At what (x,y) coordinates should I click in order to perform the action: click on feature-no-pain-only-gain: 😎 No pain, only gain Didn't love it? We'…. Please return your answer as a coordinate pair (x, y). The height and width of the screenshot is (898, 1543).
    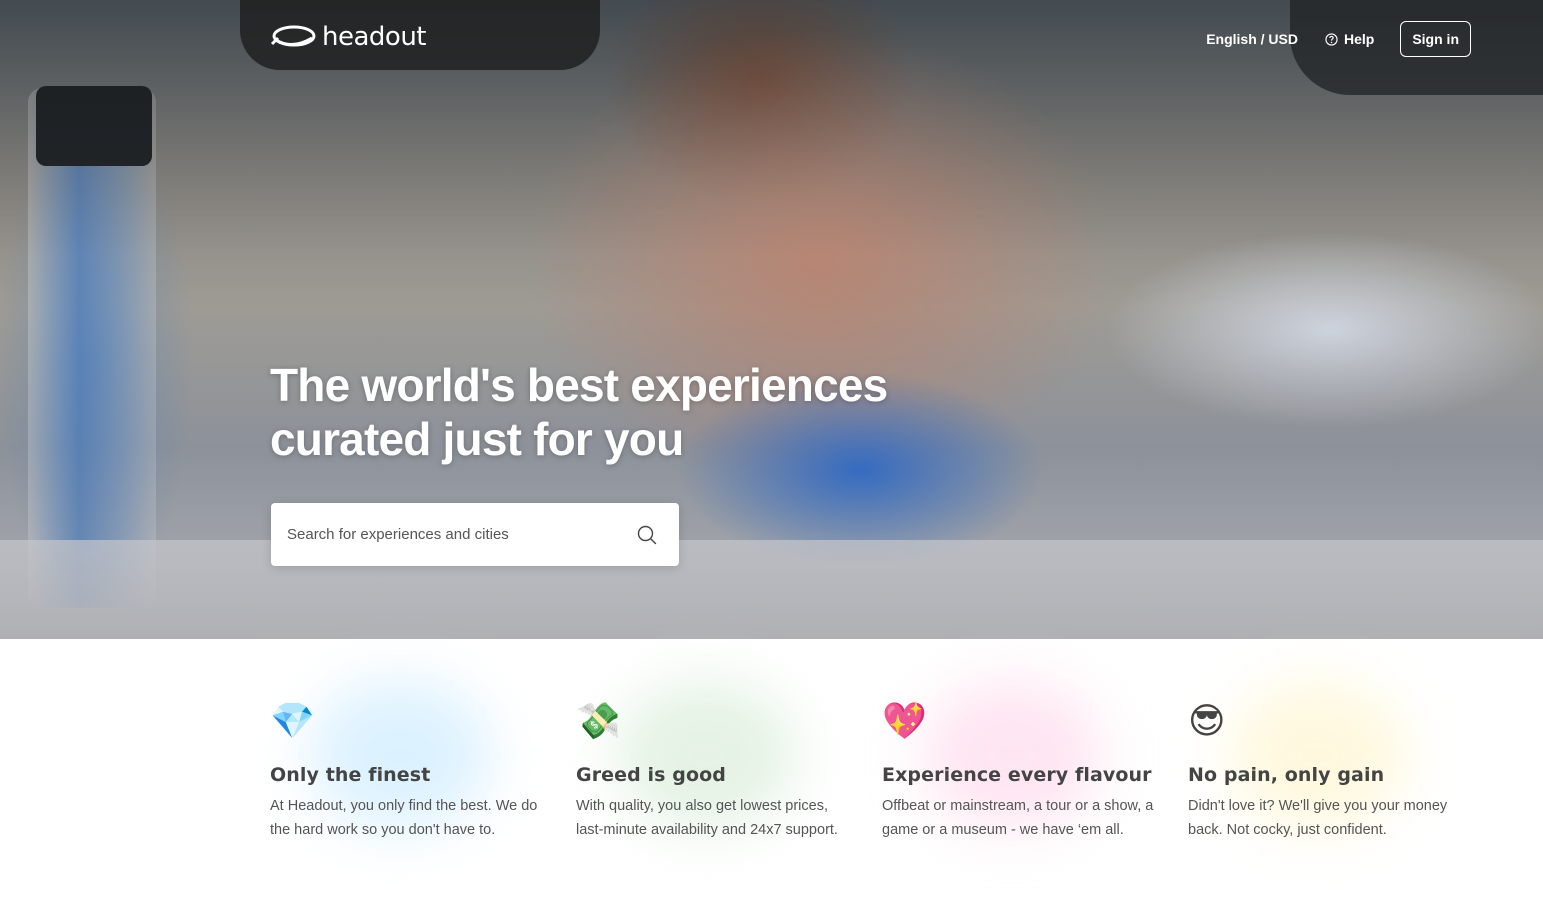
    Looking at the image, I should click on (1333, 761).